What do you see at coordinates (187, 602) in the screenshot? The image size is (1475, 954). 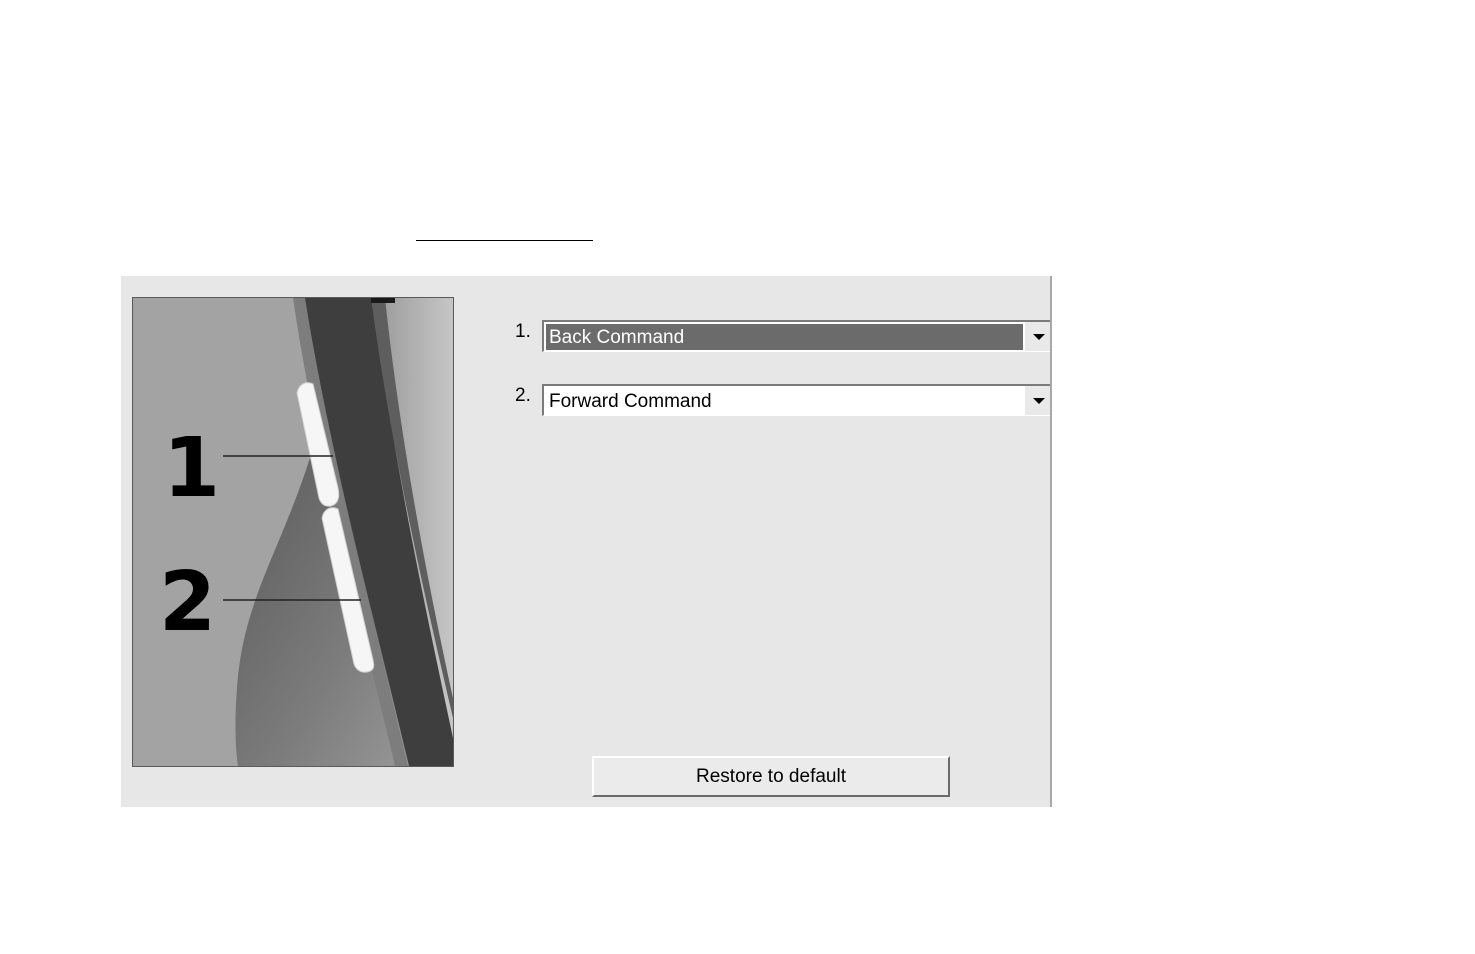 I see `callout-label-2: 2` at bounding box center [187, 602].